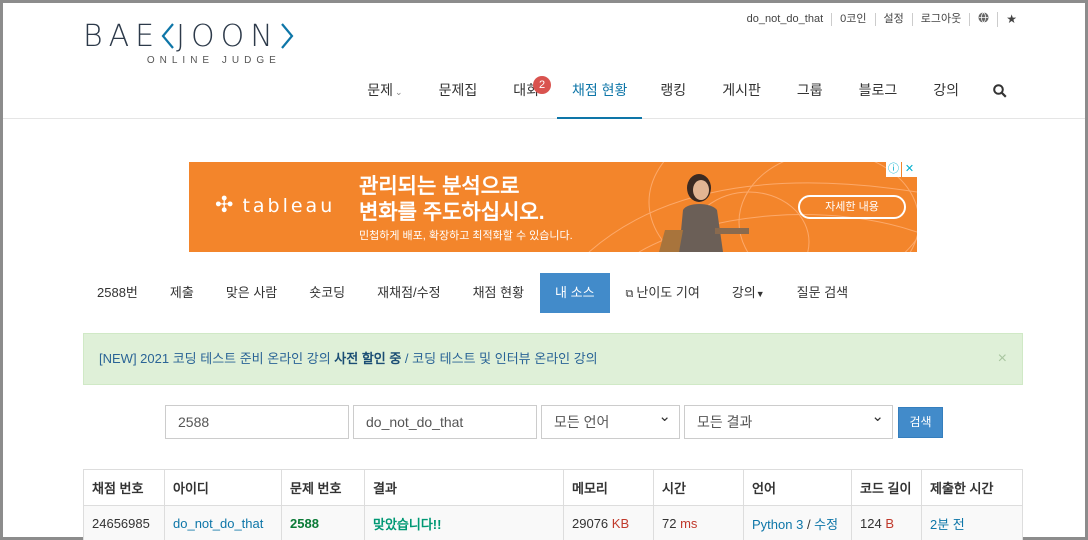 The width and height of the screenshot is (1088, 540). What do you see at coordinates (526, 97) in the screenshot?
I see `nav-contest: 대회 2` at bounding box center [526, 97].